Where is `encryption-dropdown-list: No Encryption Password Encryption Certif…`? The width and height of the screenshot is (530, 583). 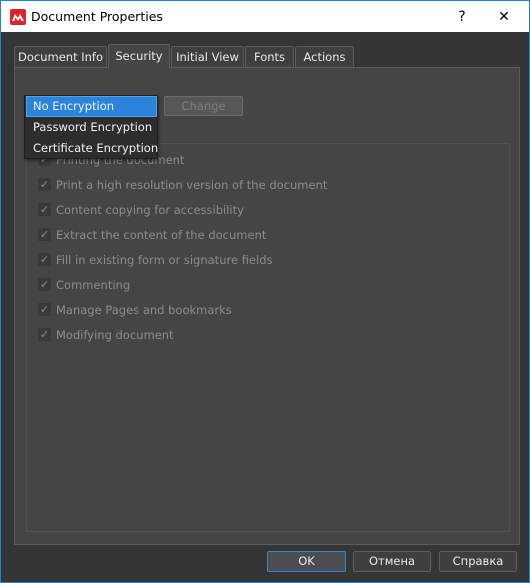
encryption-dropdown-list: No Encryption Password Encryption Certif… is located at coordinates (91, 127).